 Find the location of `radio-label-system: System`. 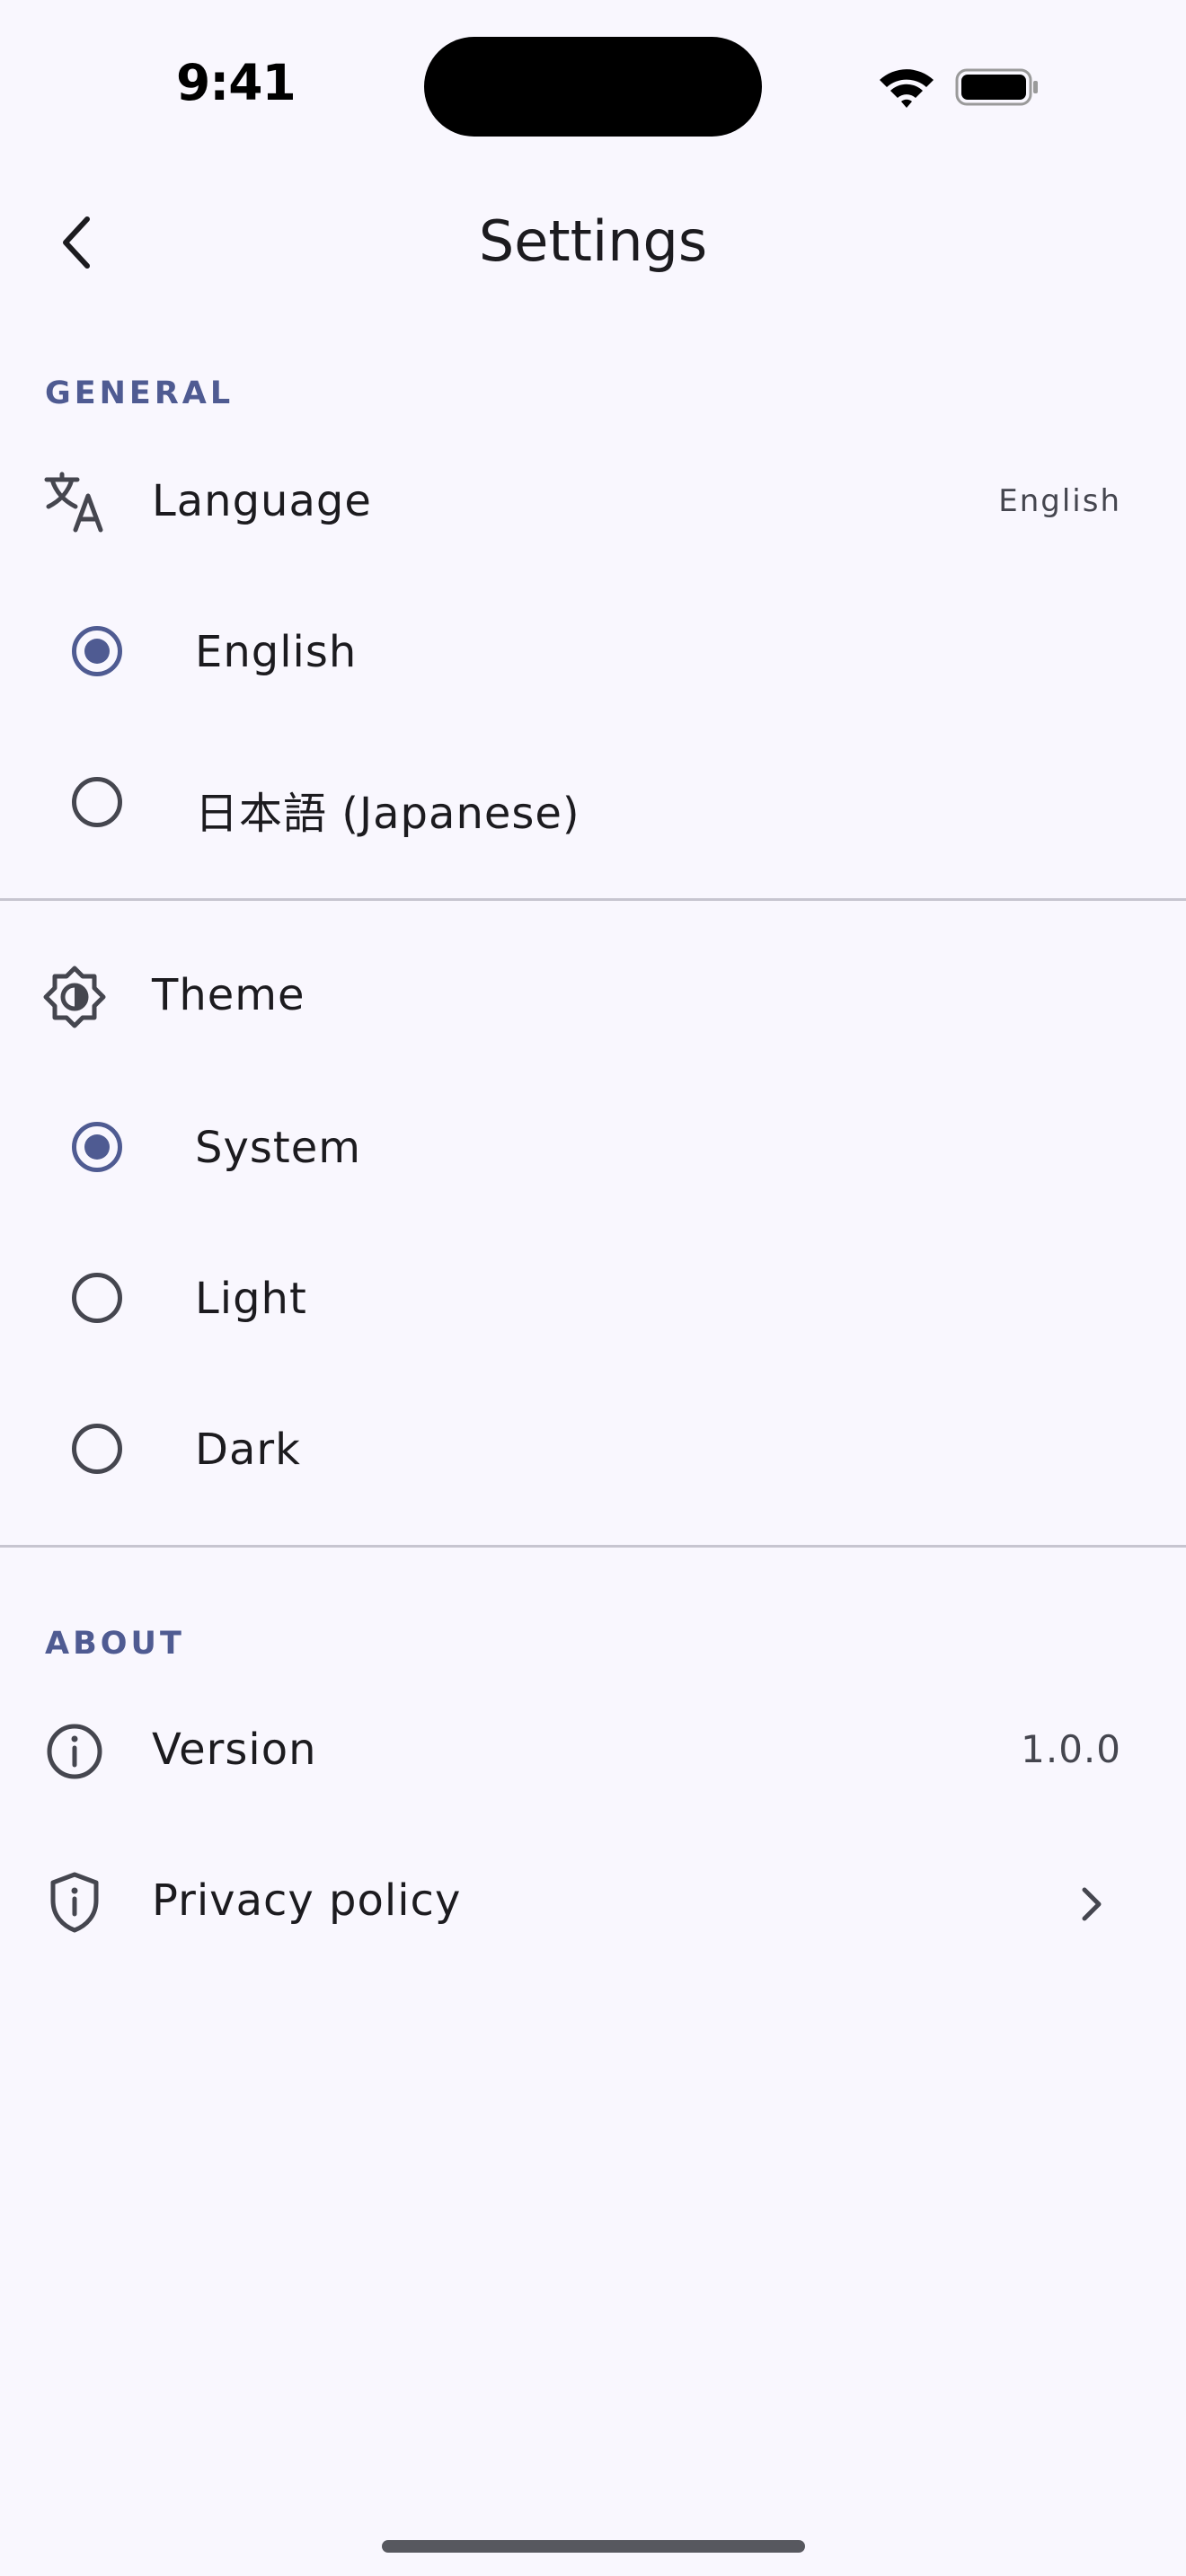

radio-label-system: System is located at coordinates (278, 1148).